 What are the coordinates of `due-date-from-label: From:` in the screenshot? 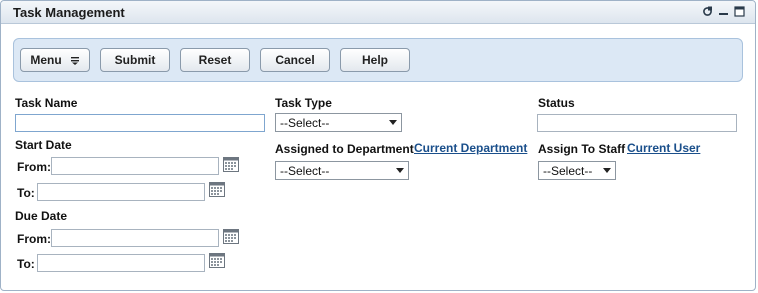 It's located at (34, 239).